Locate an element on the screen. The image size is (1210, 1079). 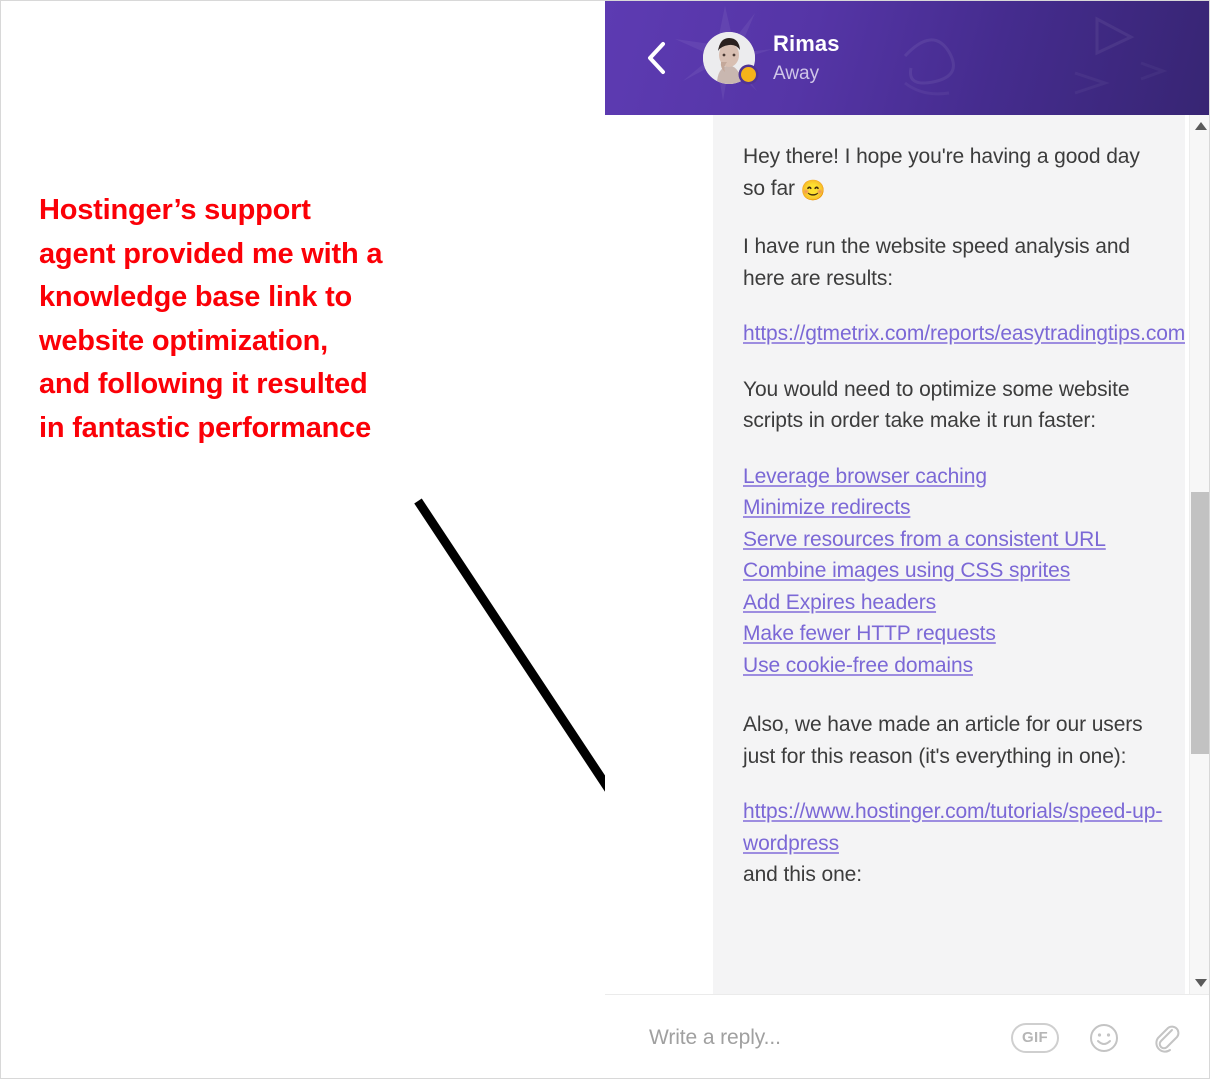
emoji-button is located at coordinates (1104, 1038).